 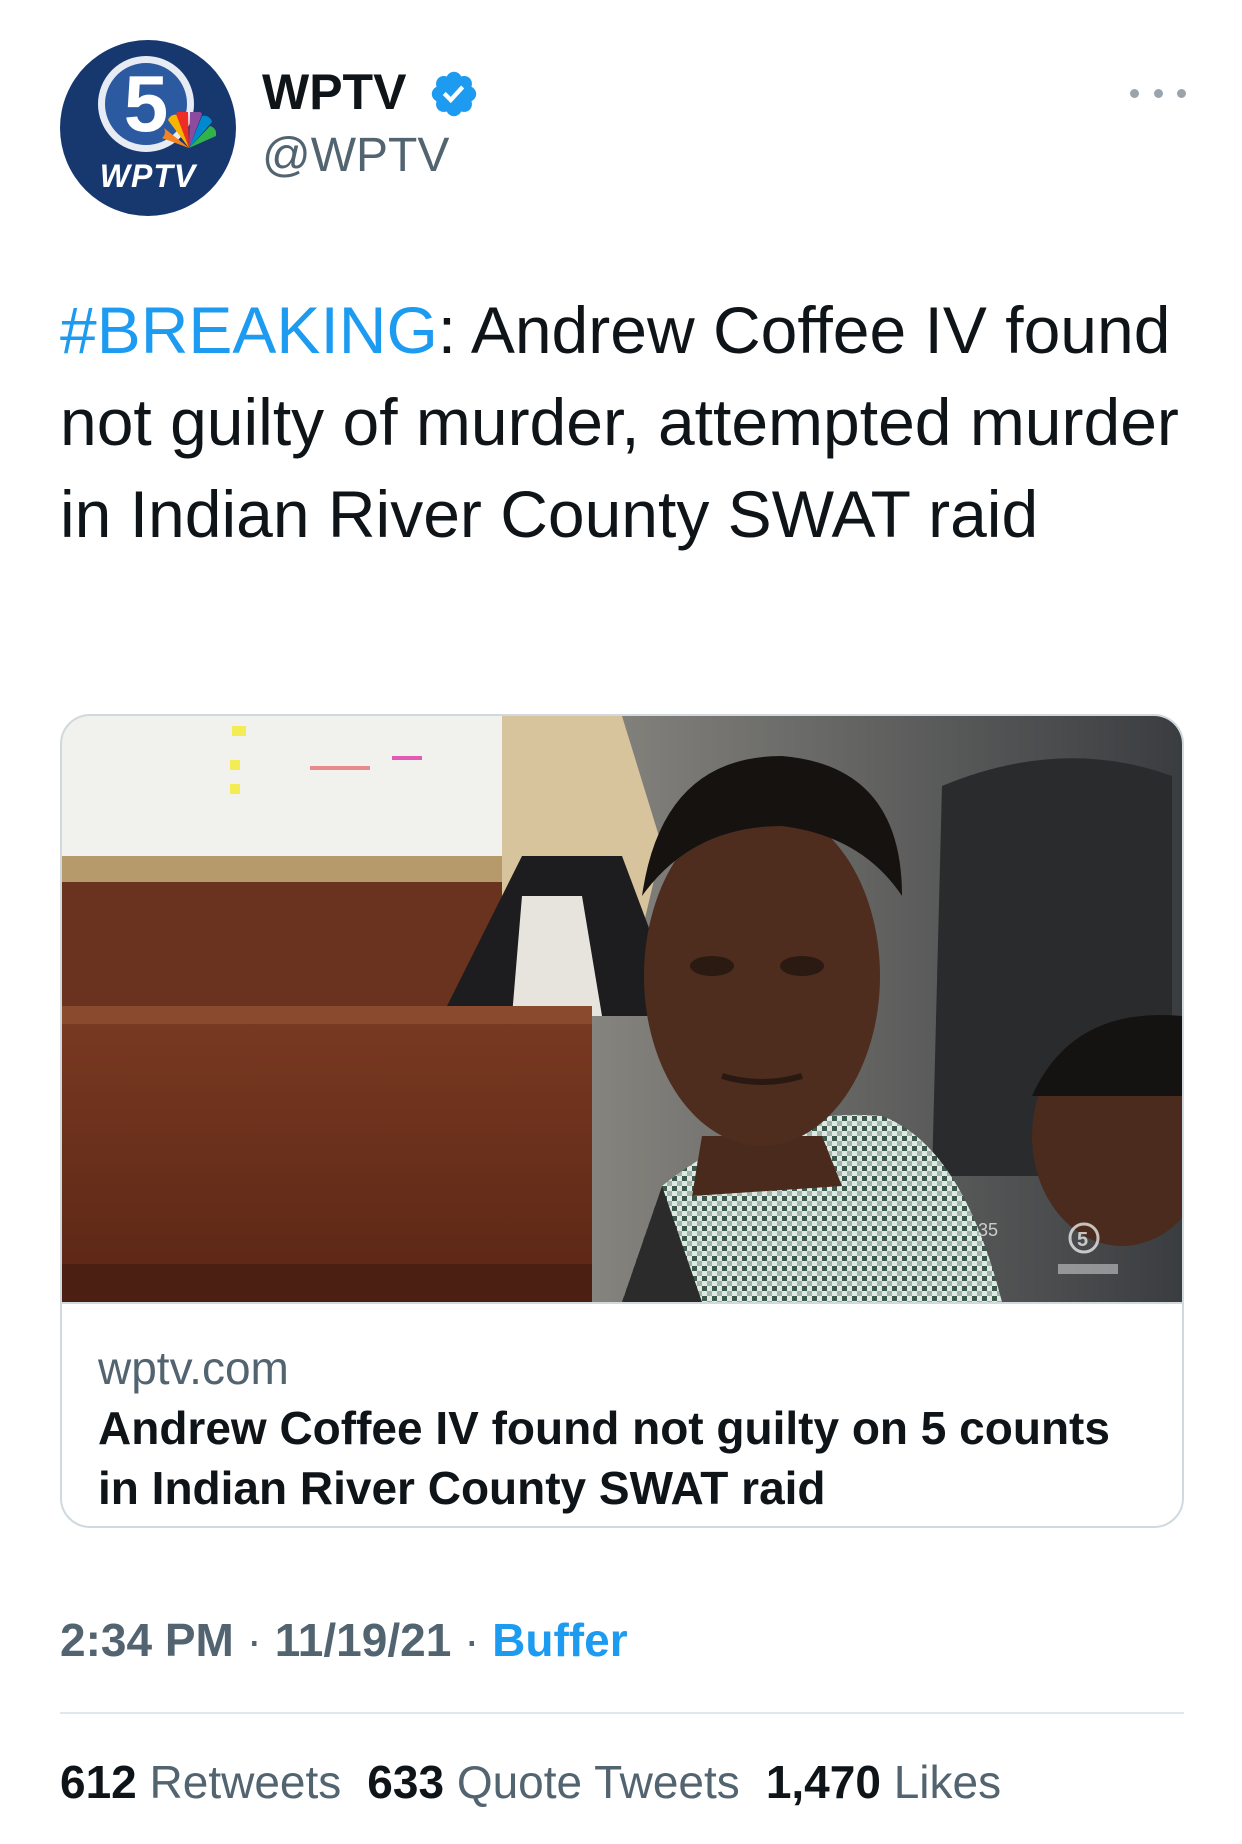 What do you see at coordinates (454, 94) in the screenshot?
I see `verified-badge-icon` at bounding box center [454, 94].